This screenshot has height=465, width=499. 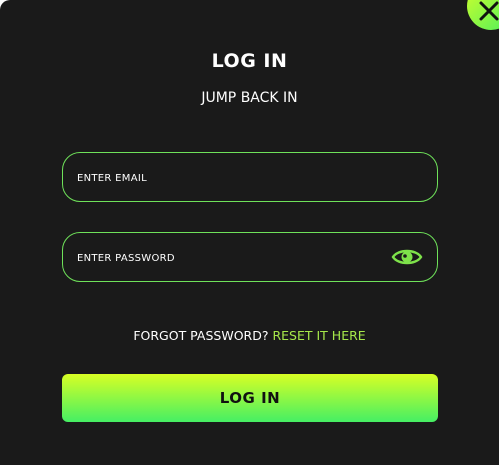 I want to click on forgot-password-prompt: FORGOT PASSWORD?, so click(x=201, y=335).